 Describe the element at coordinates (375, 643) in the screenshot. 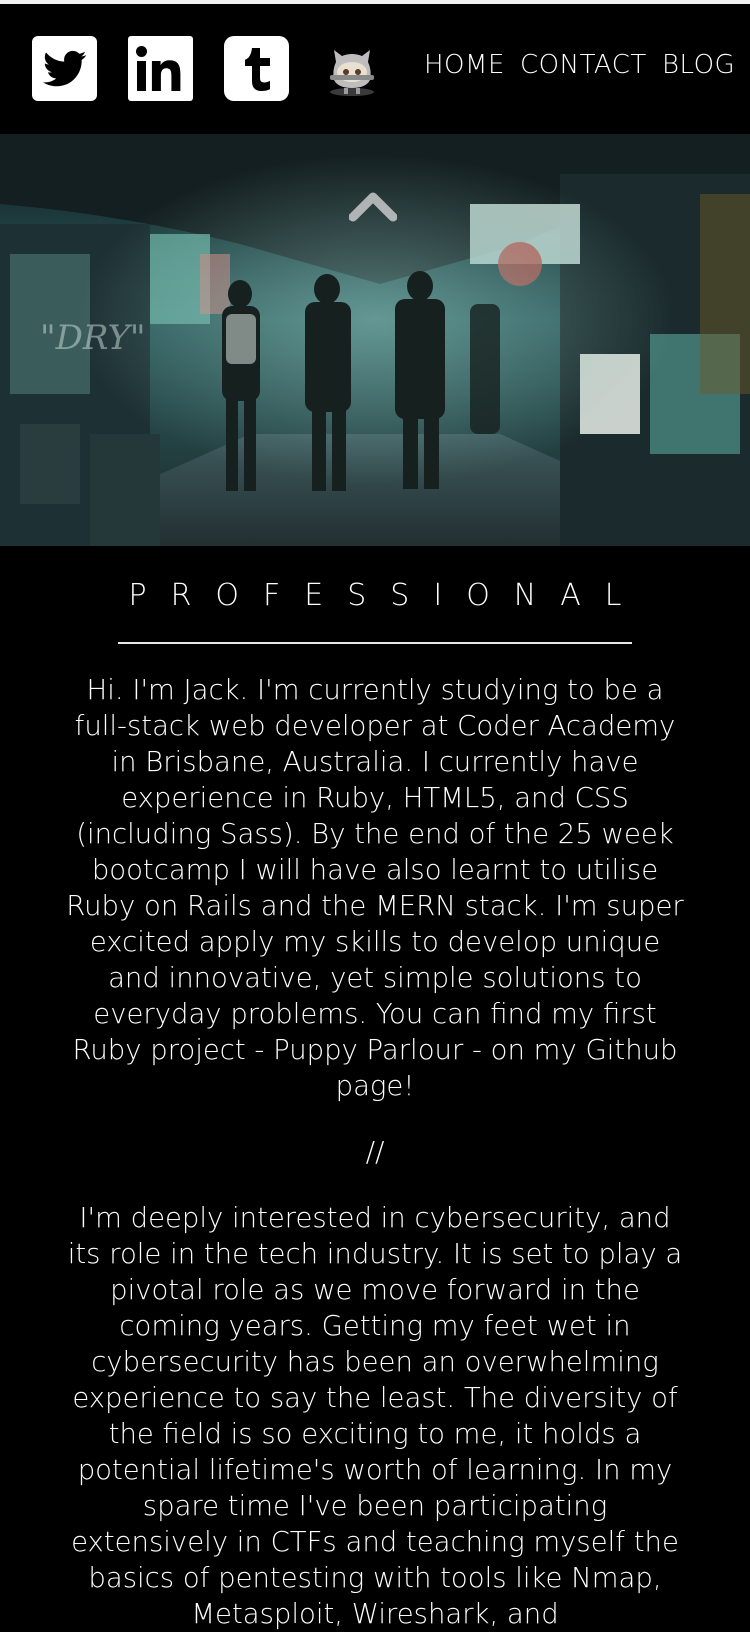

I see `title-divider` at that location.